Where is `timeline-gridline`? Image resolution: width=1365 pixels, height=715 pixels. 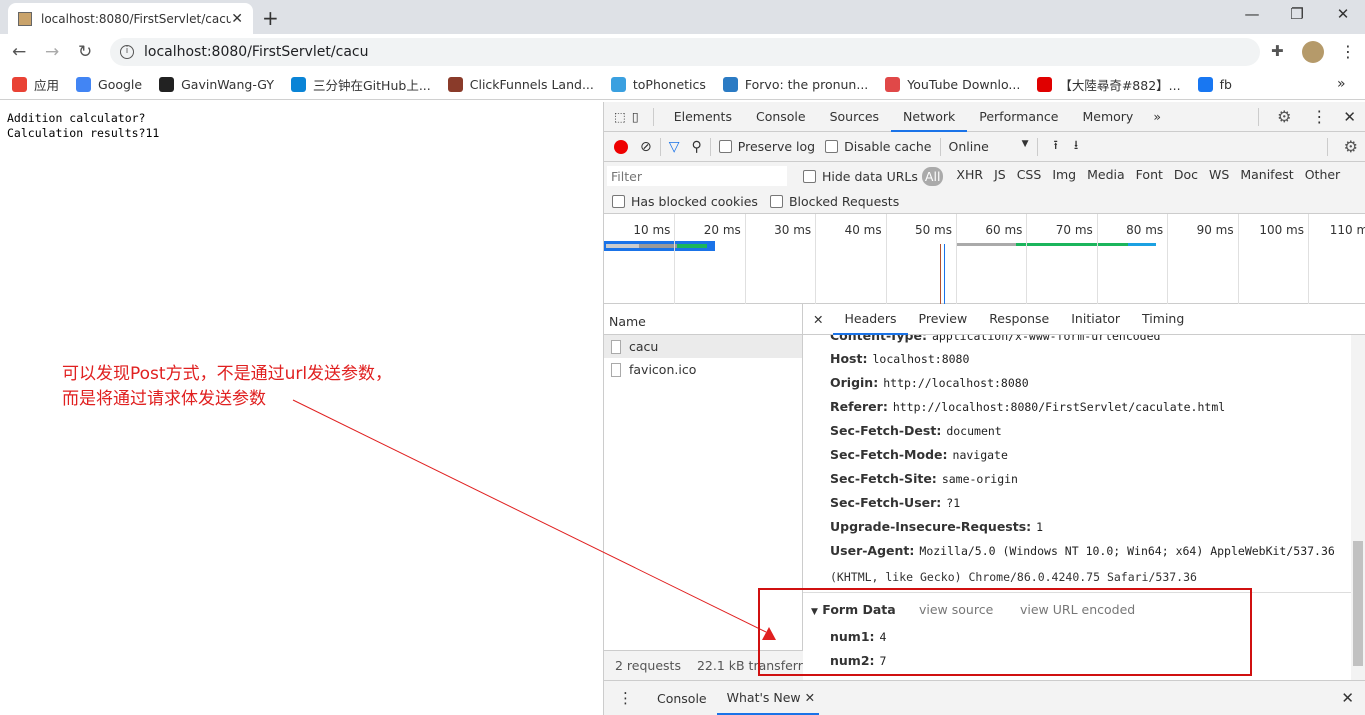 timeline-gridline is located at coordinates (1097, 259).